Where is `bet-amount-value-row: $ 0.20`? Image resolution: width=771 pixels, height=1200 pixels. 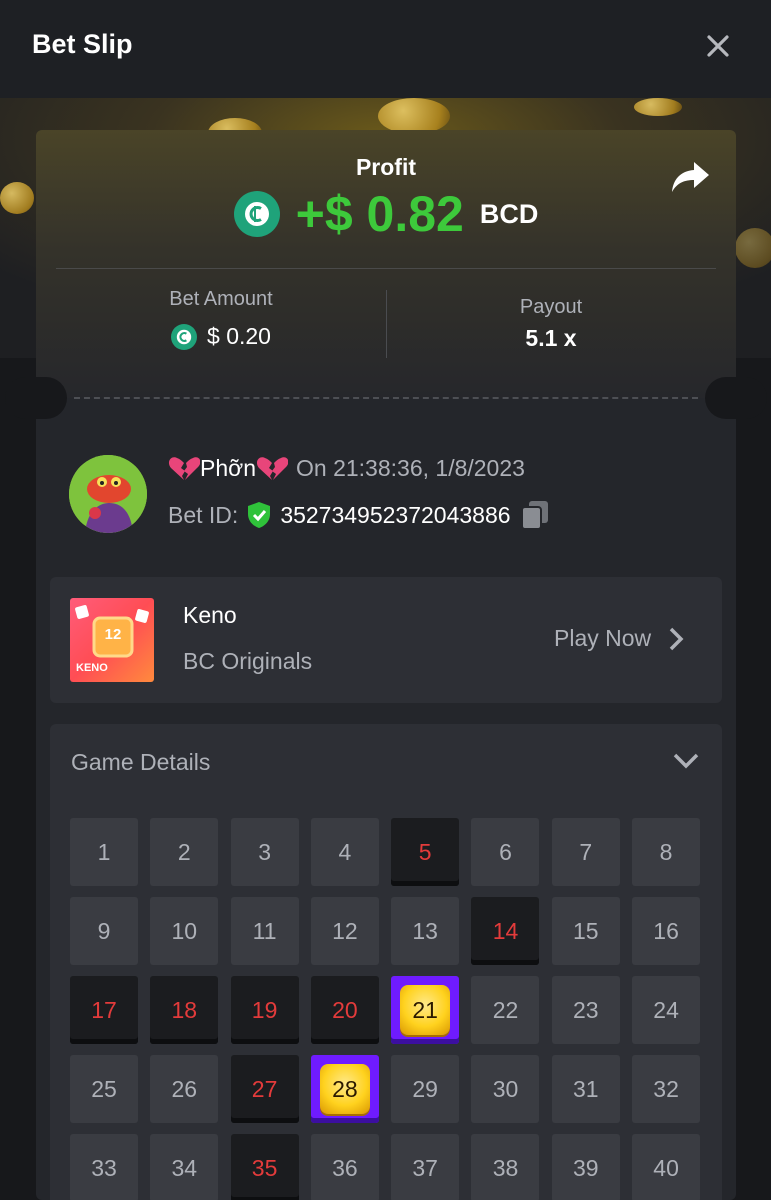 bet-amount-value-row: $ 0.20 is located at coordinates (221, 336).